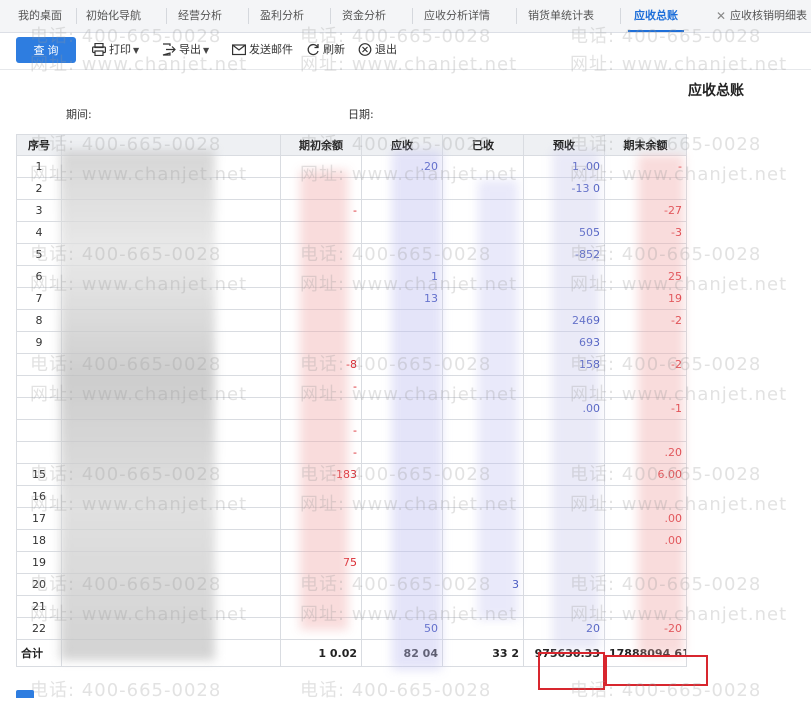  What do you see at coordinates (457, 16) in the screenshot?
I see `tab-receivable-detail: 应收分析详情` at bounding box center [457, 16].